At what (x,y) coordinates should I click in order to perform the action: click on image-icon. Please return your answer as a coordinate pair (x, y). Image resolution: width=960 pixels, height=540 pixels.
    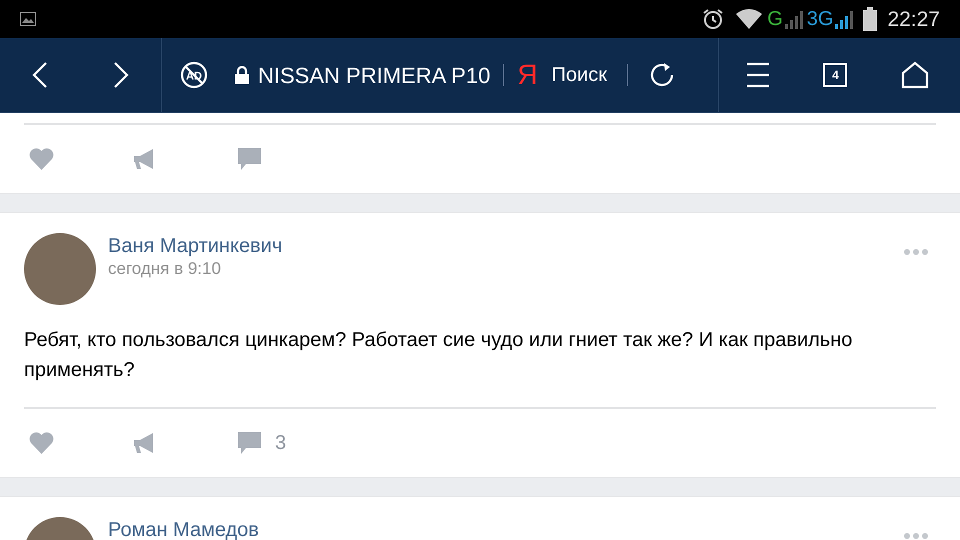
    Looking at the image, I should click on (28, 19).